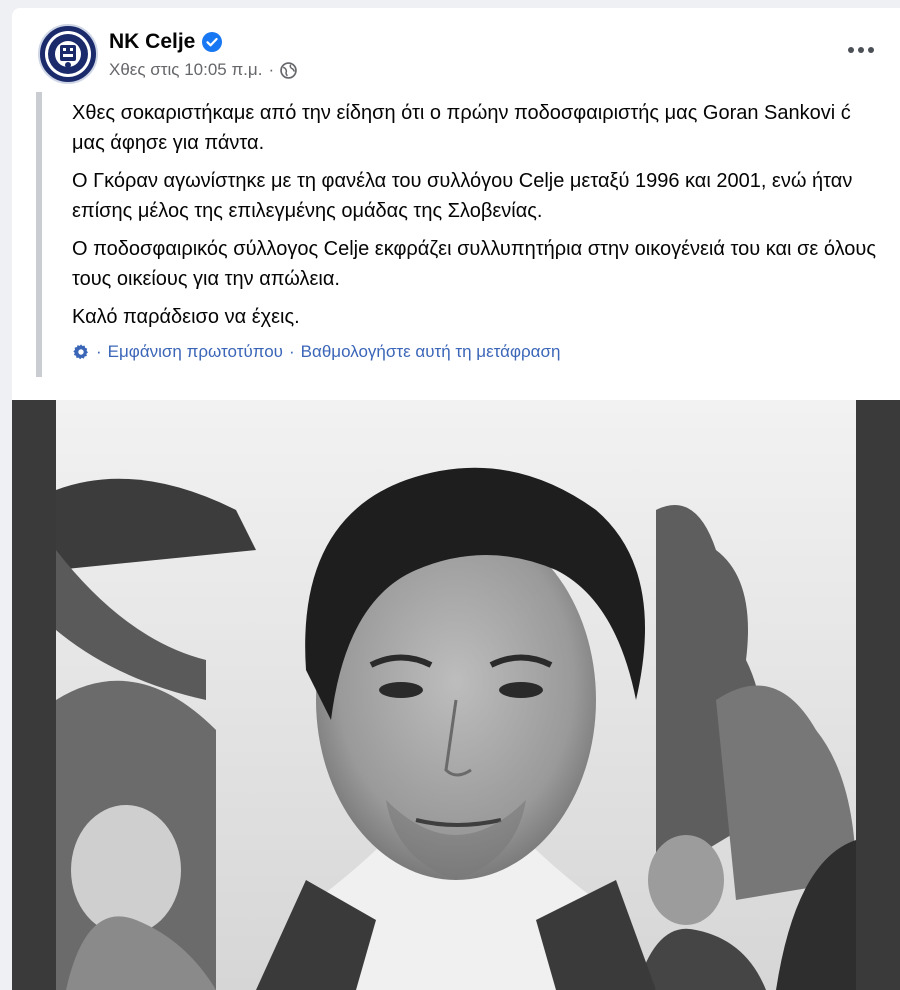 This screenshot has height=990, width=900. I want to click on translation-sep-2: ·, so click(291, 351).